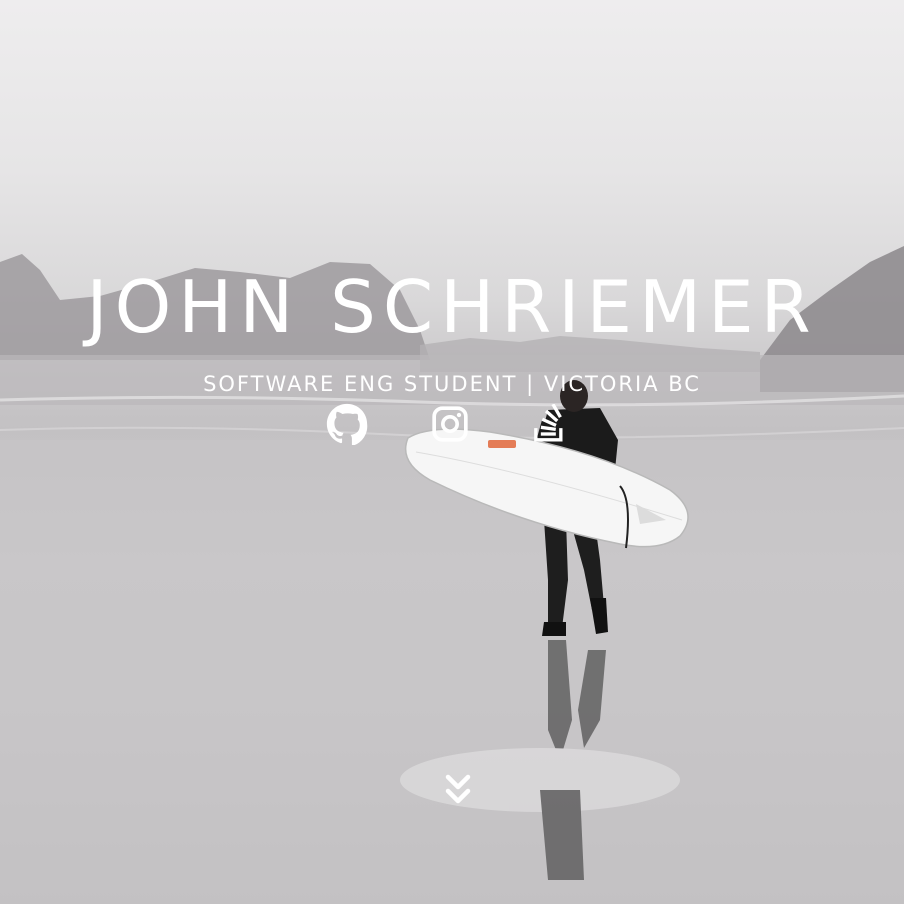  I want to click on stack-overflow-icon, so click(550, 424).